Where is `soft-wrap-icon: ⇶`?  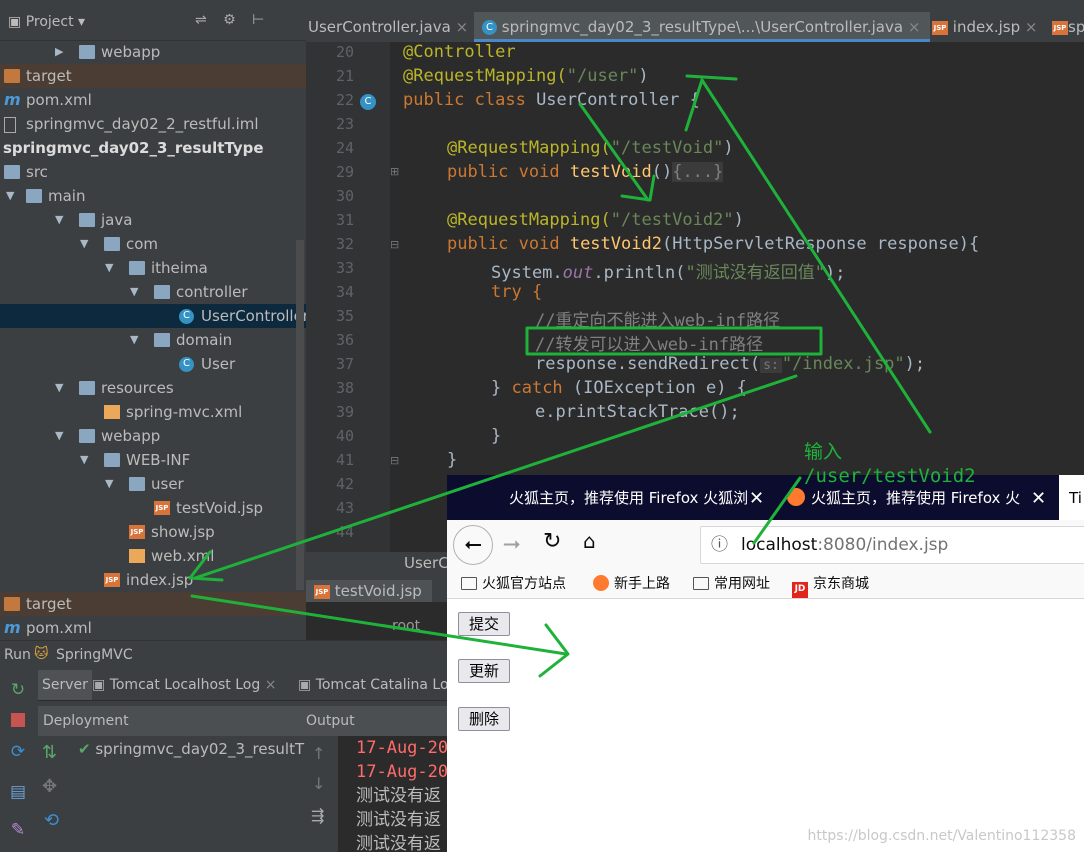
soft-wrap-icon: ⇶ is located at coordinates (317, 815).